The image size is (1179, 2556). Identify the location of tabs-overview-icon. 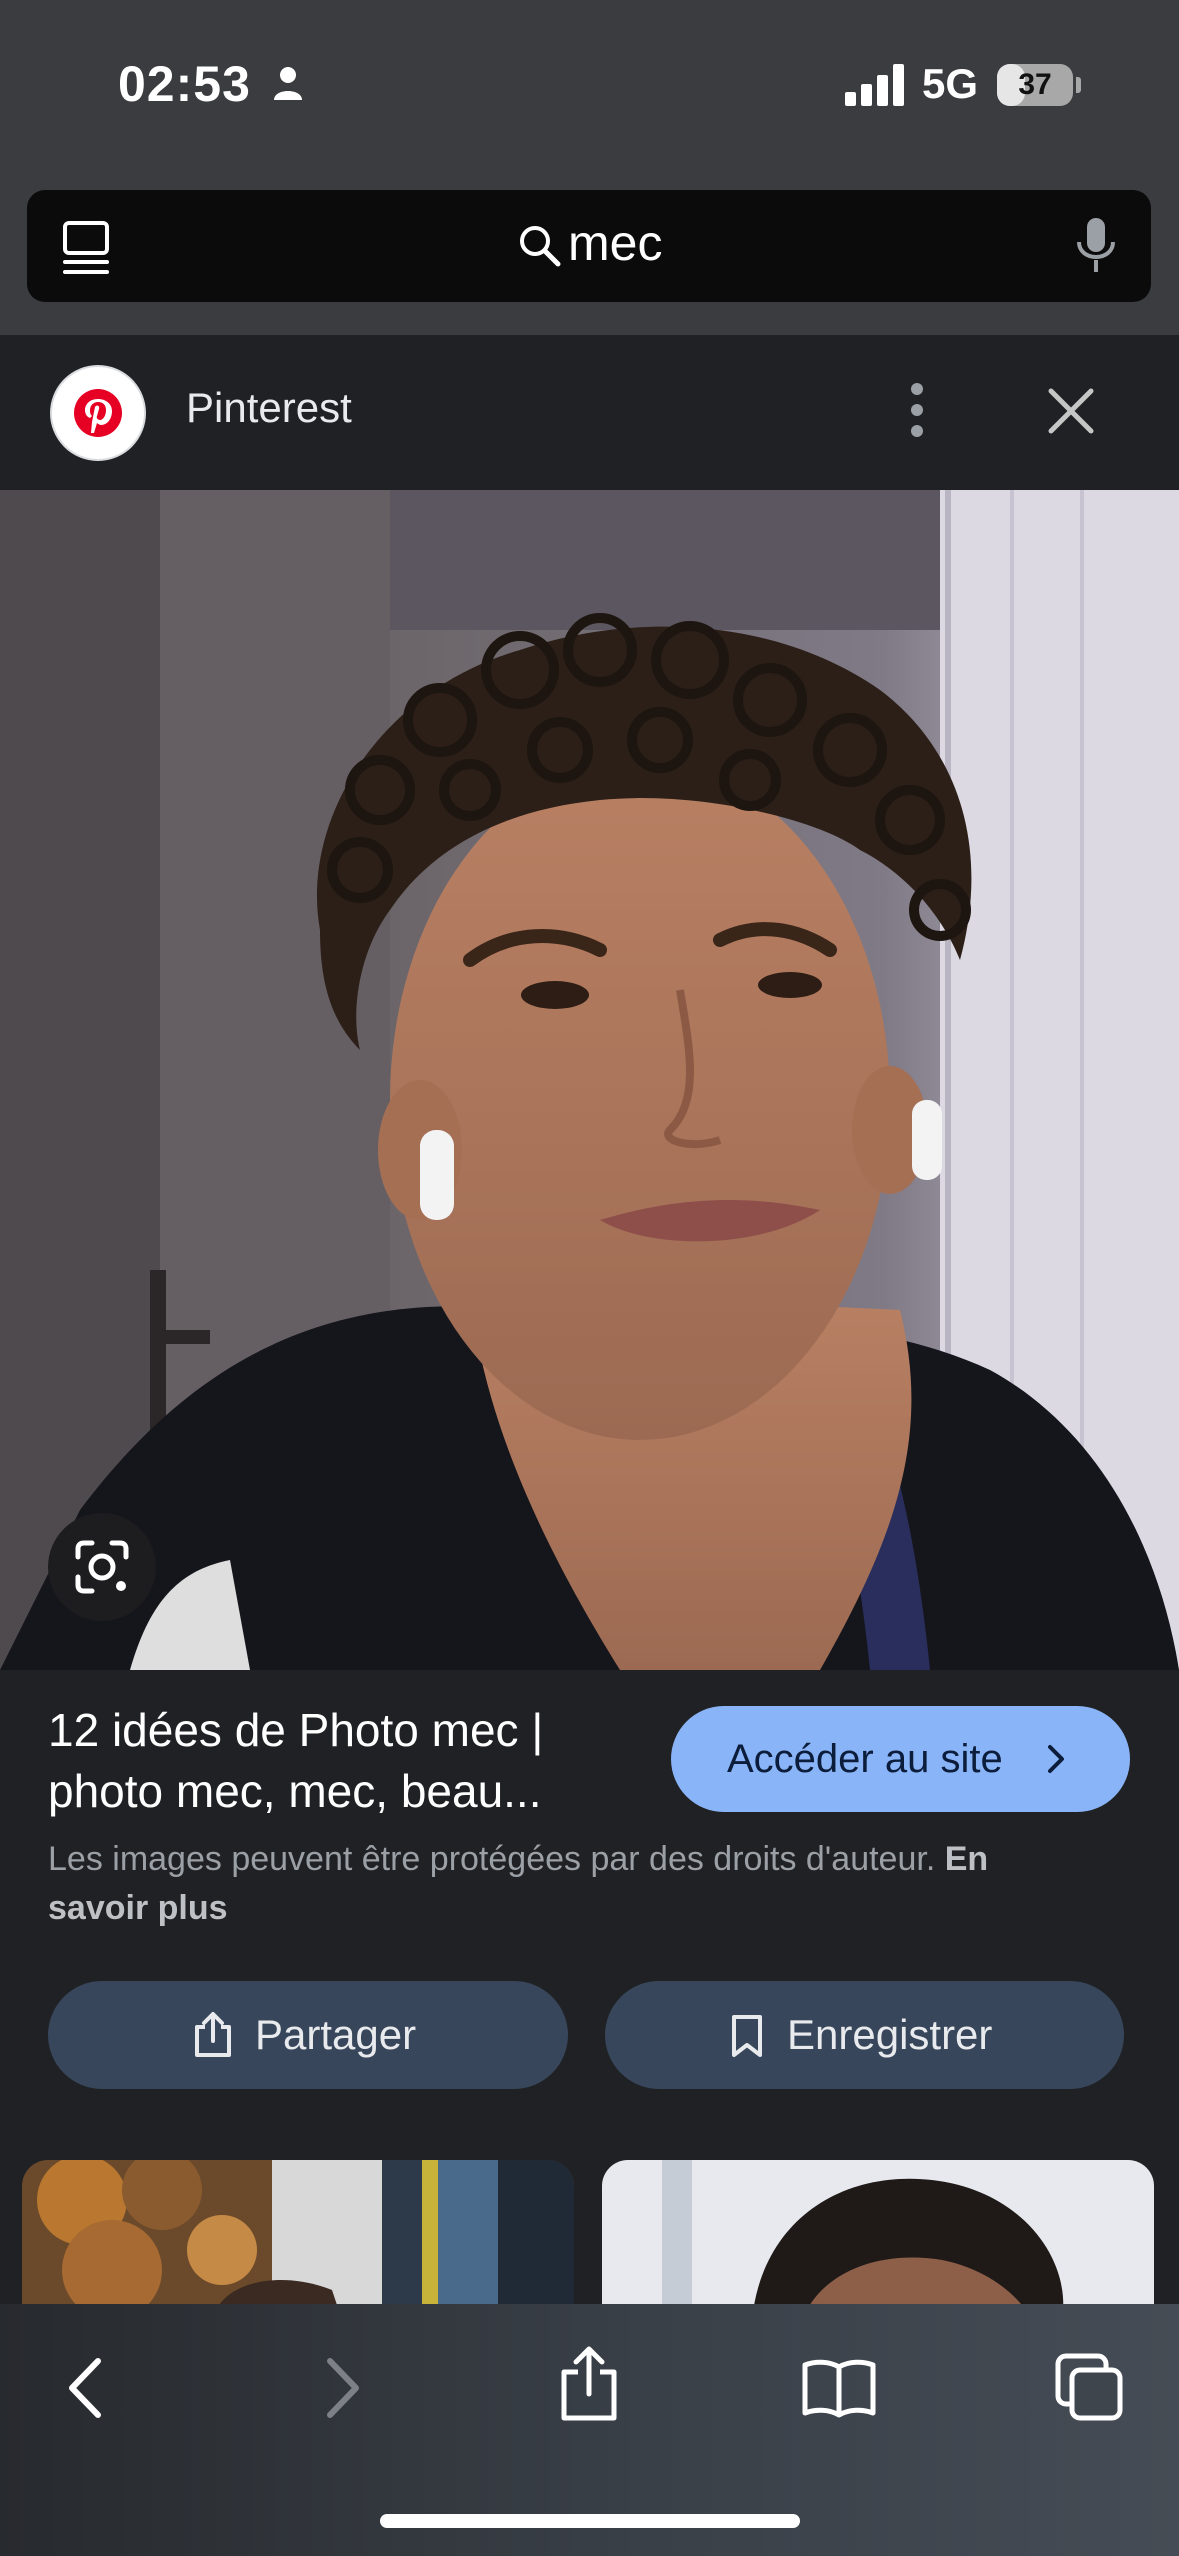
(86, 248).